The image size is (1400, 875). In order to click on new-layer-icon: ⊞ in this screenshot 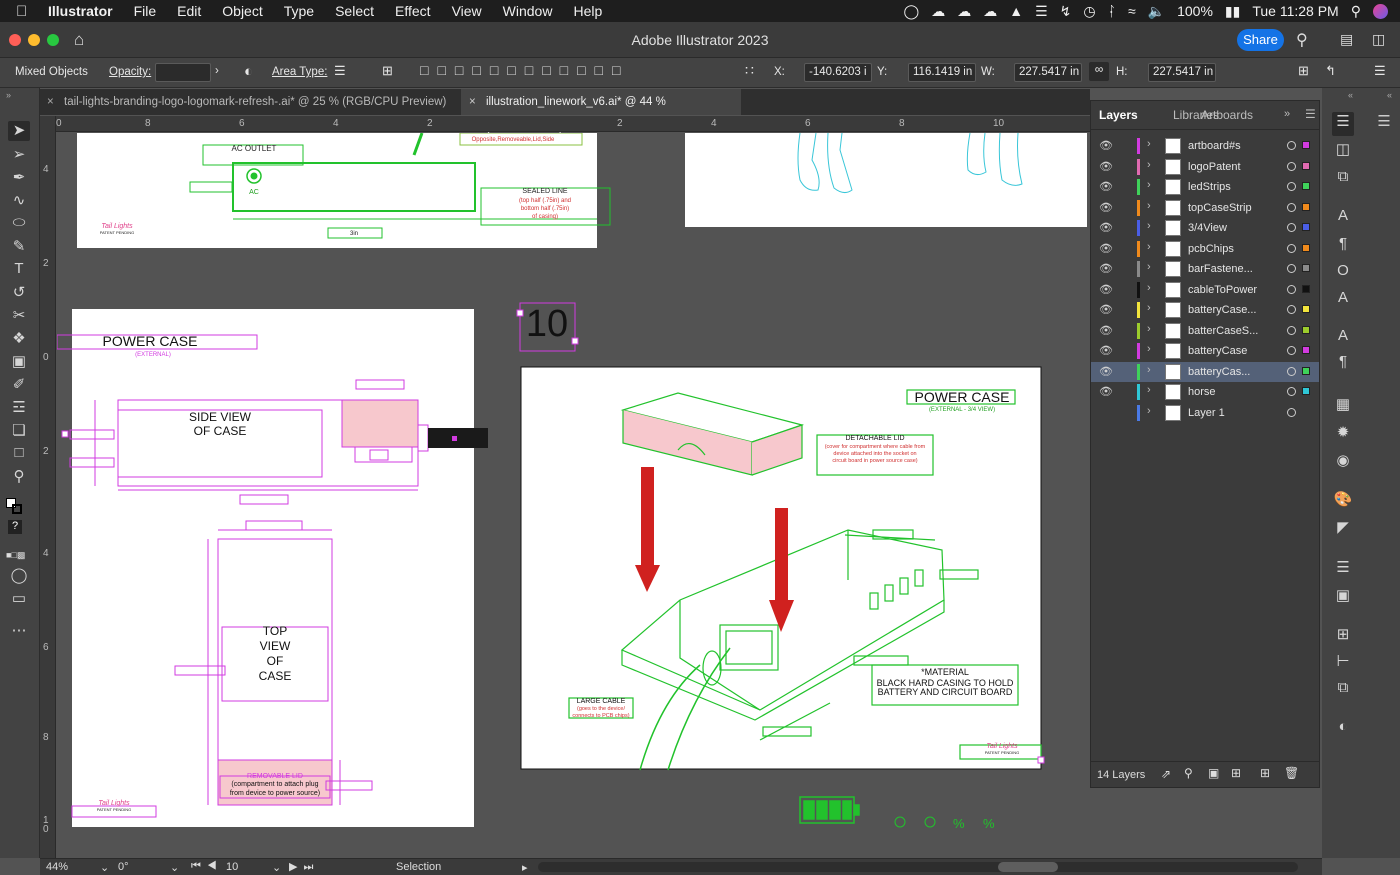, I will do `click(1265, 773)`.